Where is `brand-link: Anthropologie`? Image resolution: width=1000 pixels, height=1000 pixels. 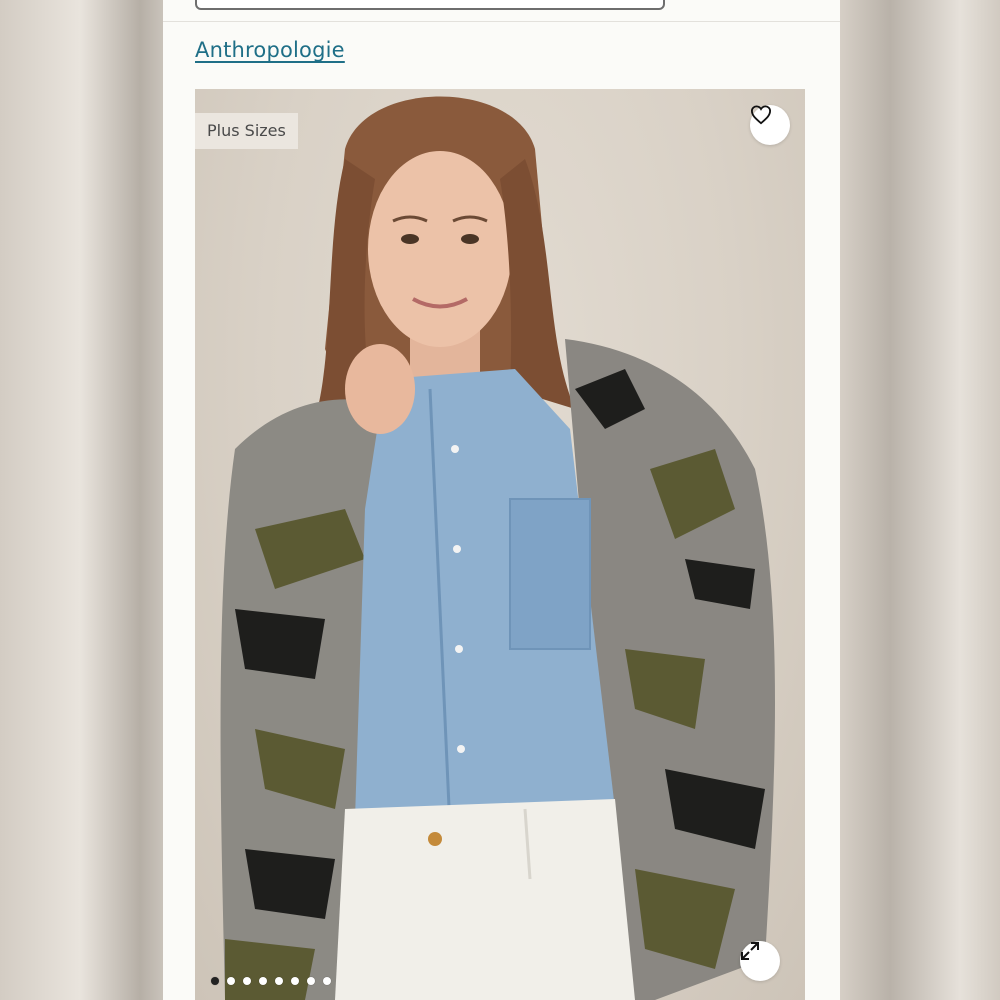
brand-link: Anthropologie is located at coordinates (270, 50).